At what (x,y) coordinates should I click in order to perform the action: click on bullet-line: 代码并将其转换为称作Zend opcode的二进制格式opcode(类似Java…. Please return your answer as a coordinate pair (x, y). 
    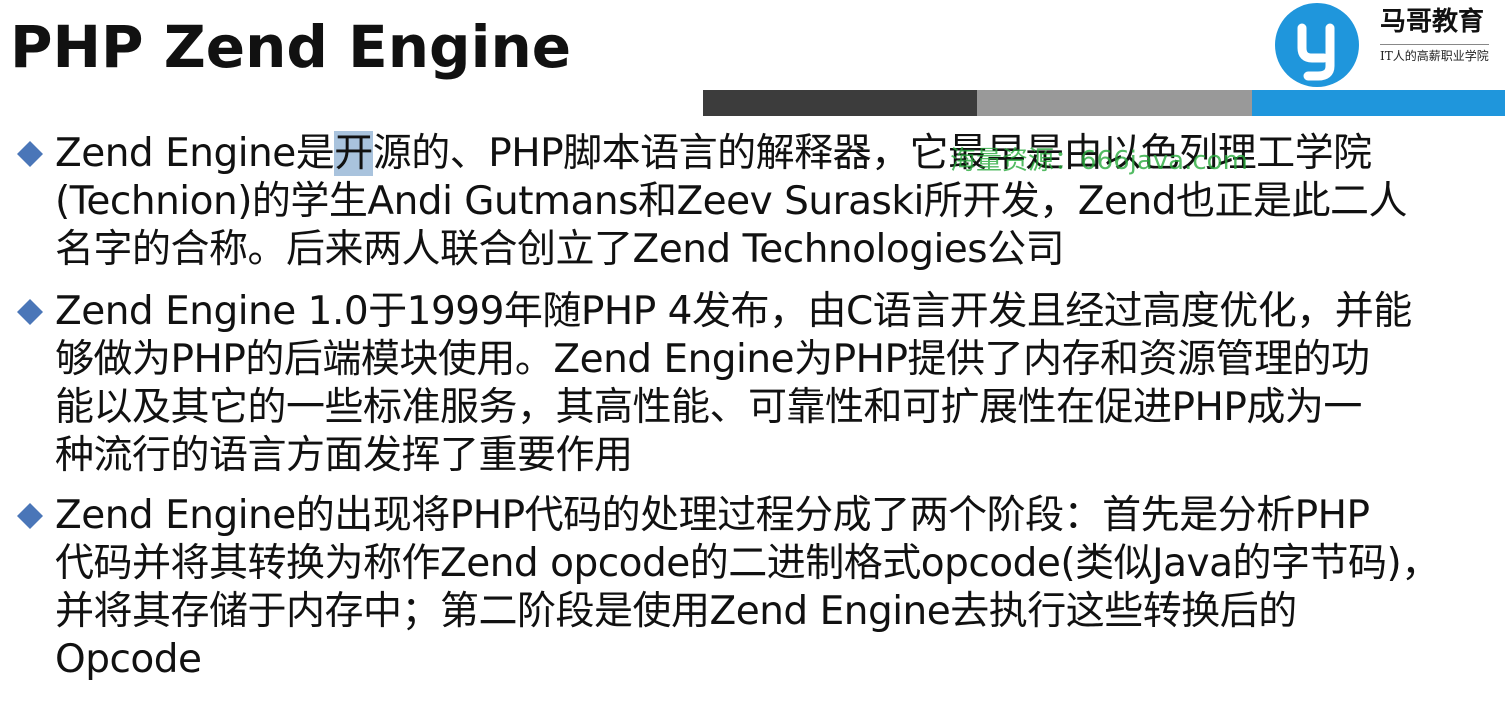
    Looking at the image, I should click on (747, 563).